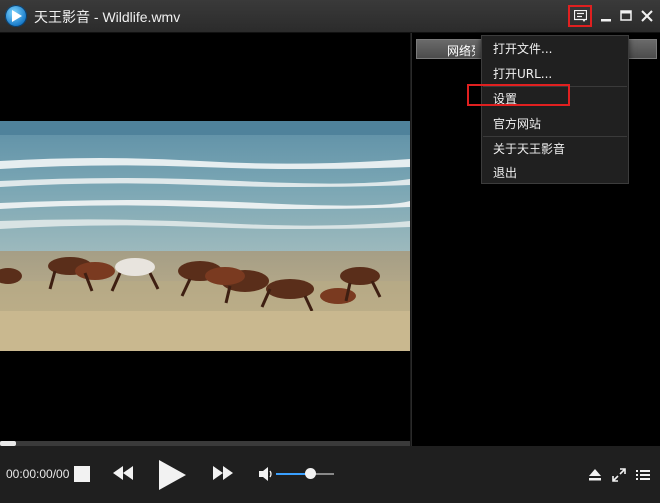  Describe the element at coordinates (107, 17) in the screenshot. I see `window-title: 天王影音 - Wildlife.wmv` at that location.